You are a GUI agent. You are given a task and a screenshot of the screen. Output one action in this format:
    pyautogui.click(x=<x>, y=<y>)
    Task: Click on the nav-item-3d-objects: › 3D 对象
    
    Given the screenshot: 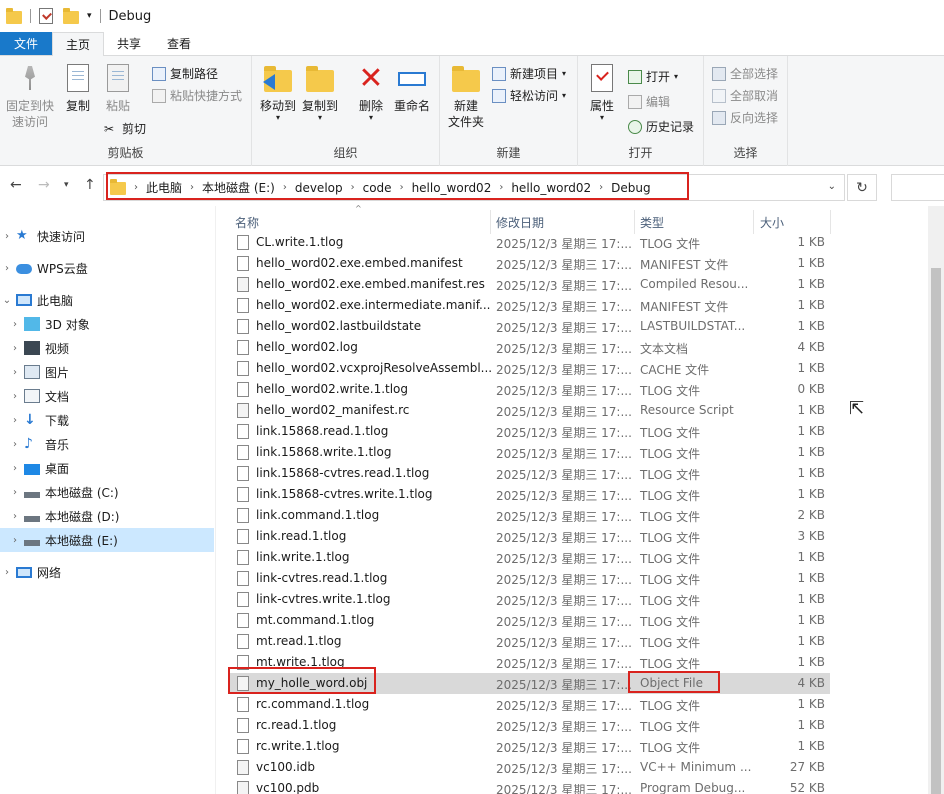 What is the action you would take?
    pyautogui.click(x=107, y=324)
    